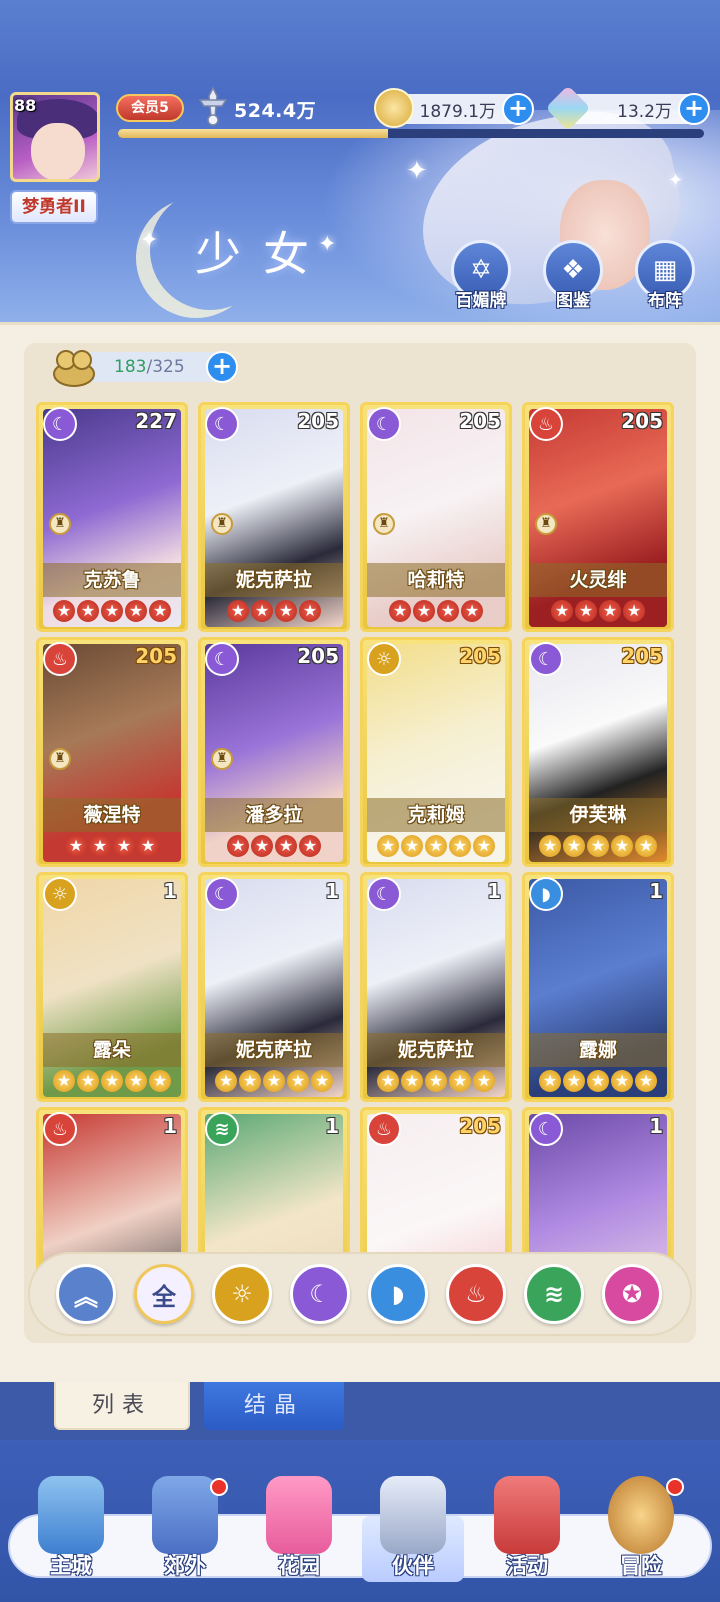 This screenshot has width=720, height=1602. What do you see at coordinates (112, 815) in the screenshot?
I see `character-name: 薇涅特` at bounding box center [112, 815].